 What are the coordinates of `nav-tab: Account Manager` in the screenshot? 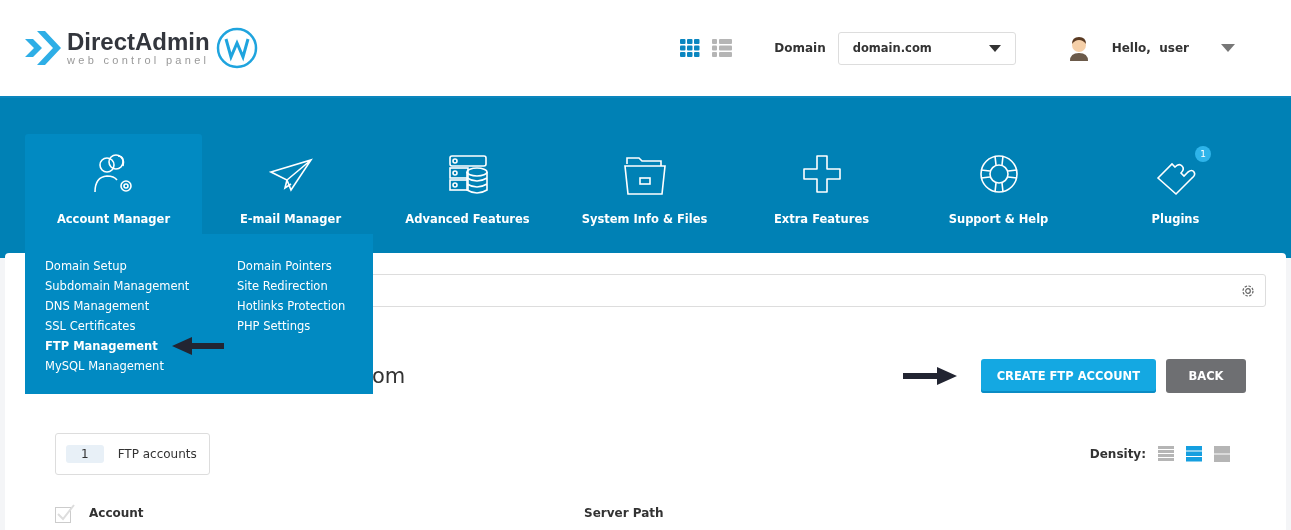 It's located at (113, 184).